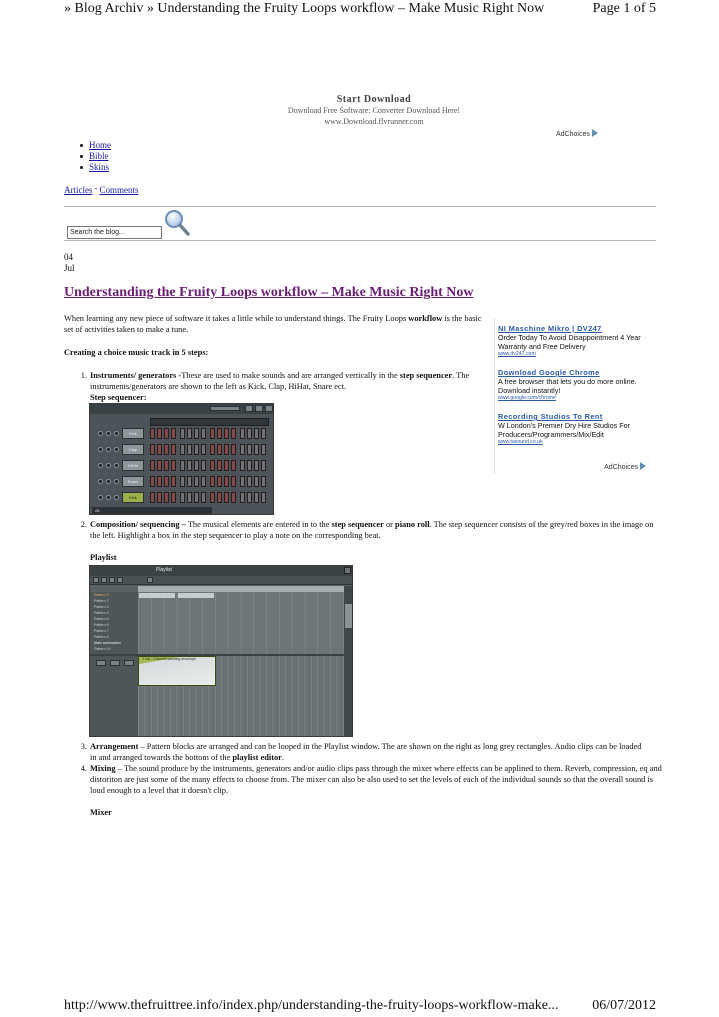  Describe the element at coordinates (577, 133) in the screenshot. I see `top-adchoices: AdChoices` at that location.